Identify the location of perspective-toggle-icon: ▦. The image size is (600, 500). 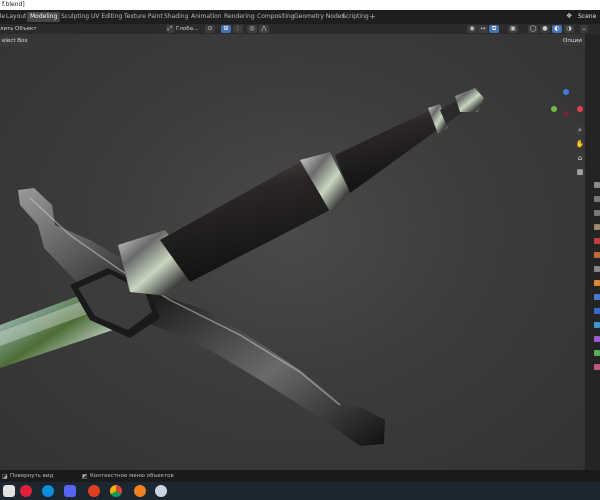
(580, 172).